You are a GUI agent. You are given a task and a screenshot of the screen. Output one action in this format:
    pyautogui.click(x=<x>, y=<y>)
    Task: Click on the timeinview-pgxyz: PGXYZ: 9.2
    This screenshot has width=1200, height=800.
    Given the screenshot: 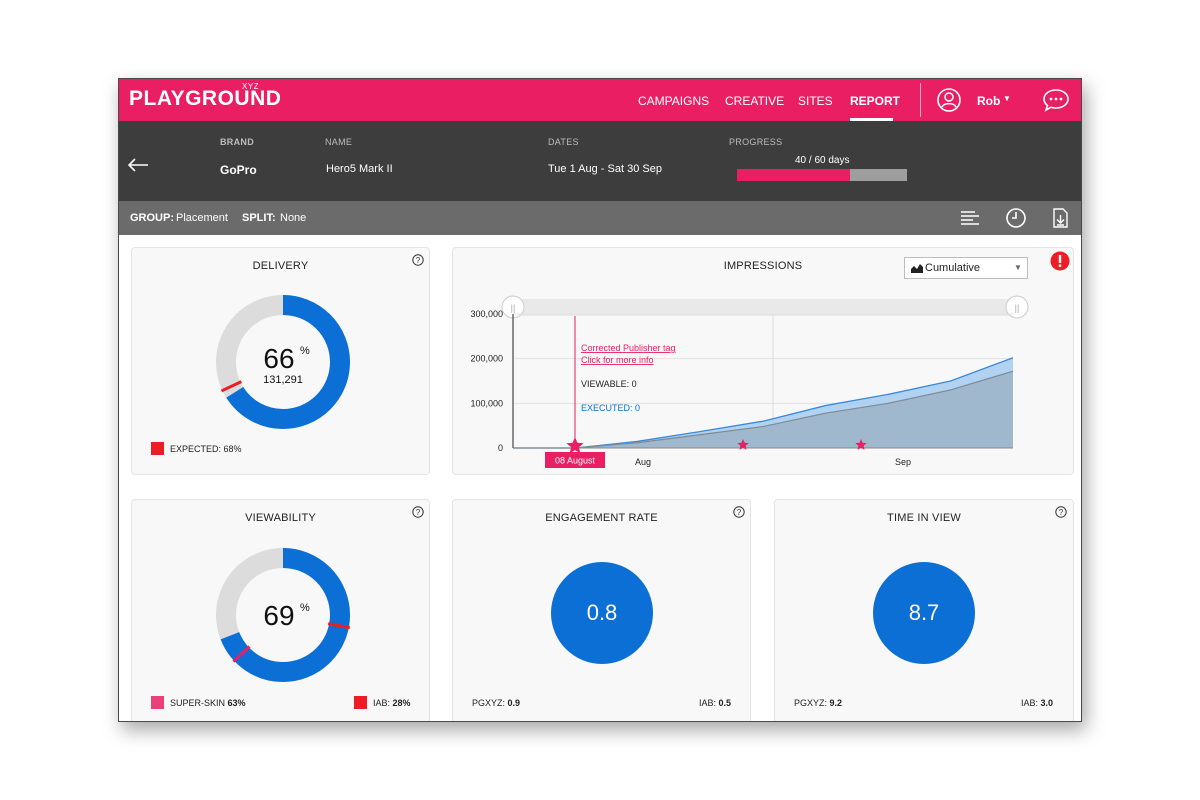 What is the action you would take?
    pyautogui.click(x=818, y=703)
    